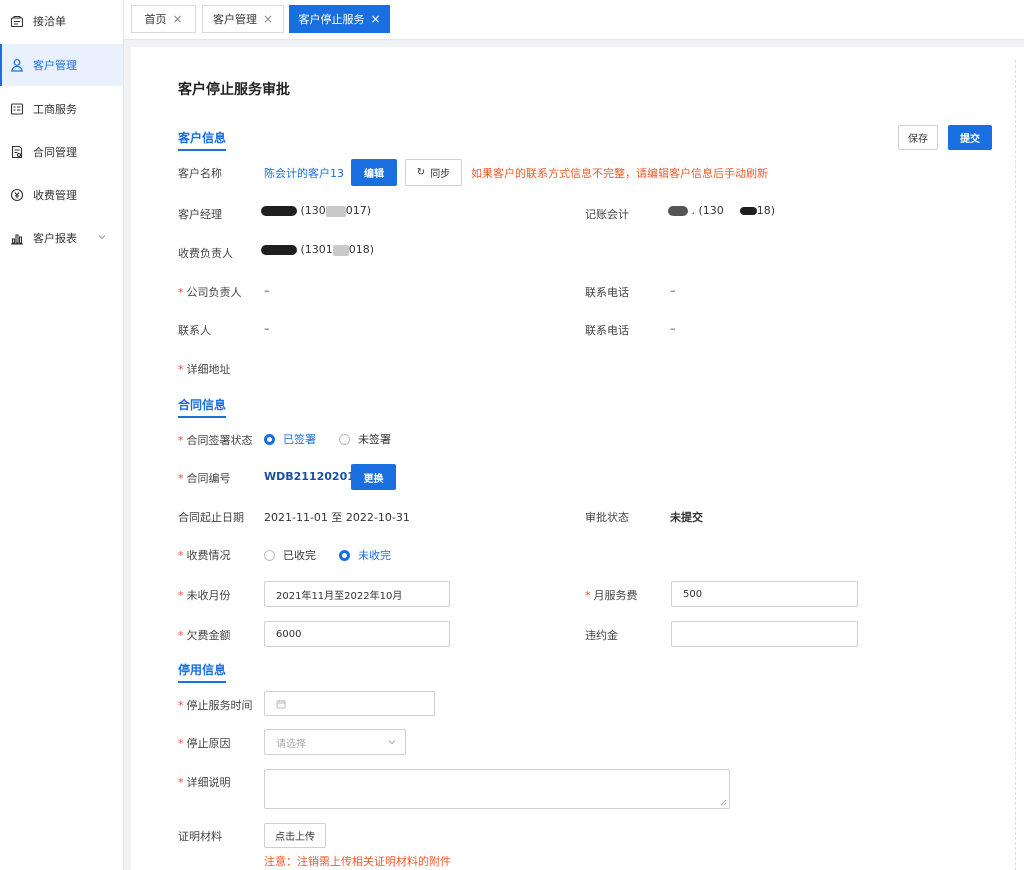  Describe the element at coordinates (335, 742) in the screenshot. I see `stop-reason-select: 请选择` at that location.